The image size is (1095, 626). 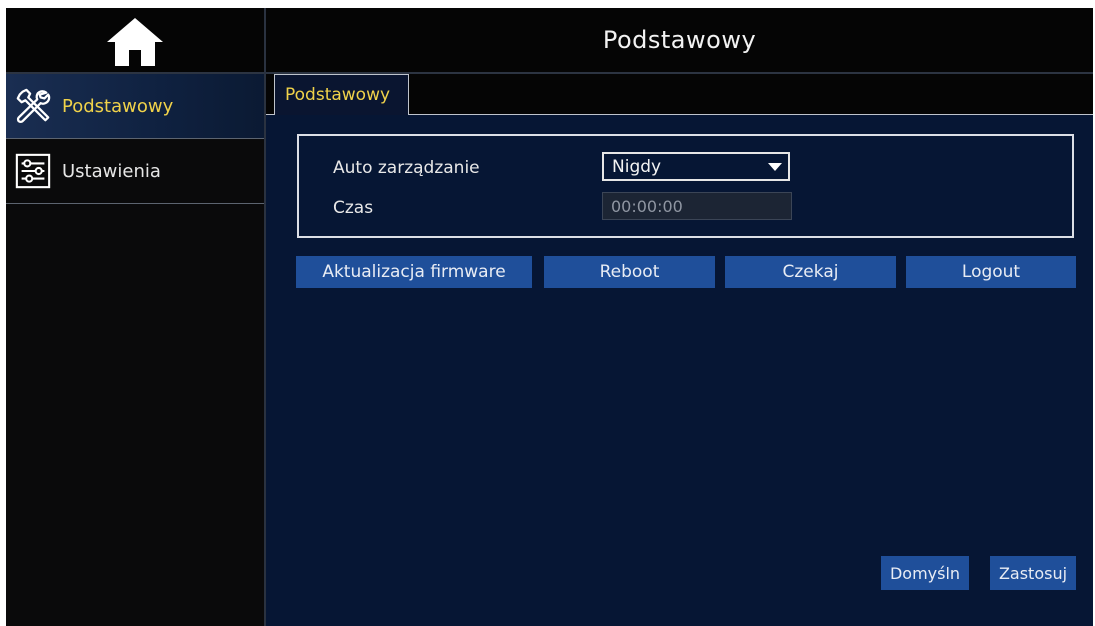 I want to click on auto-management-select: Nigdy, so click(x=696, y=166).